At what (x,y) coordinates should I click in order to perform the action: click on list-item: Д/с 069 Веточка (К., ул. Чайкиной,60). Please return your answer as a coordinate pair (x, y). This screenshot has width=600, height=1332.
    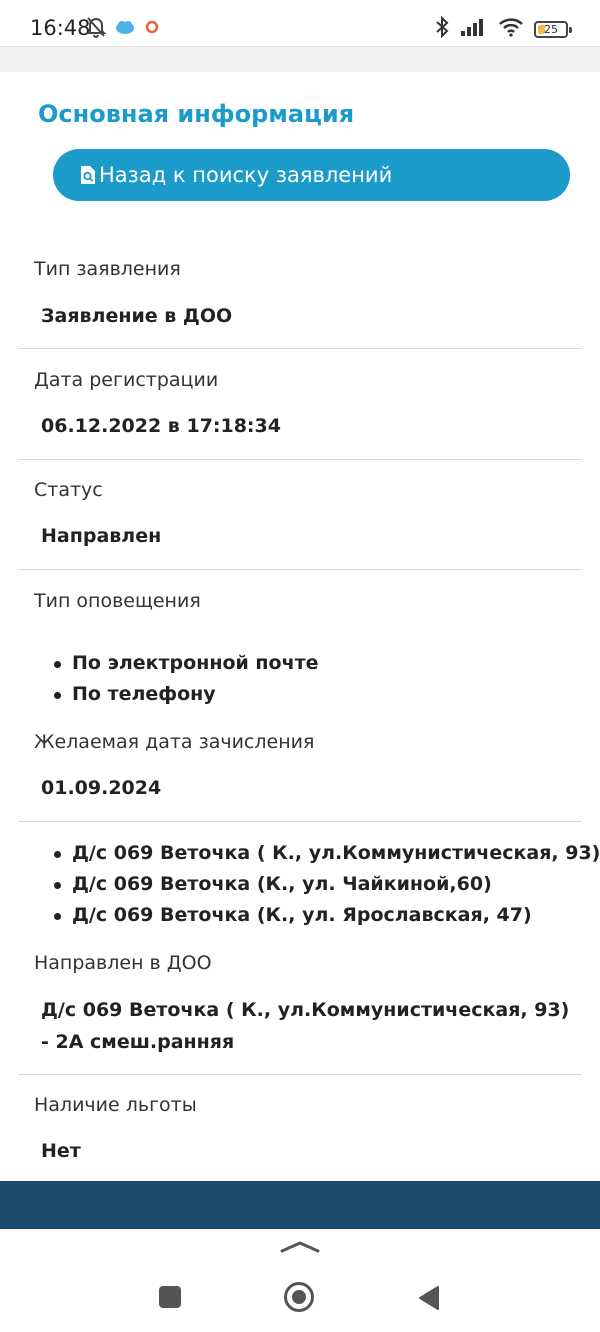
    Looking at the image, I should click on (326, 884).